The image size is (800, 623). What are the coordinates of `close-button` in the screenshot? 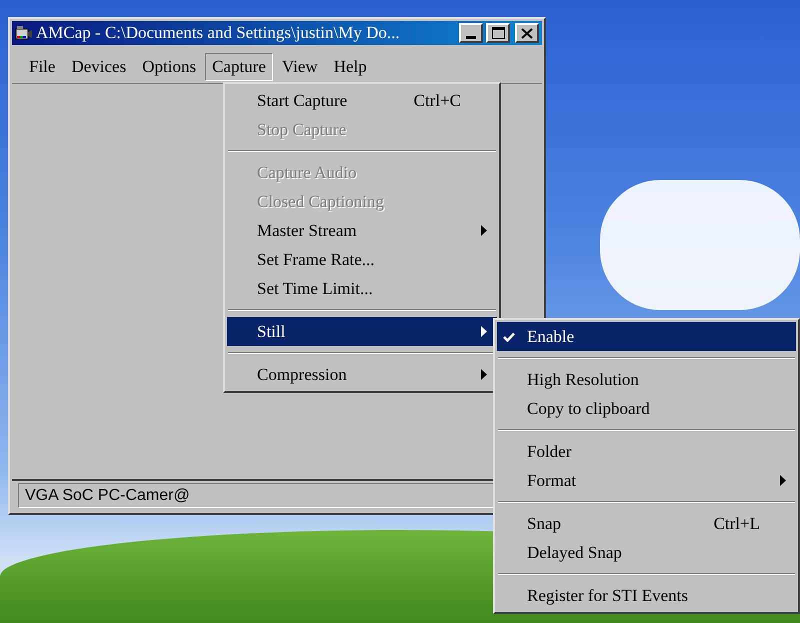 It's located at (527, 33).